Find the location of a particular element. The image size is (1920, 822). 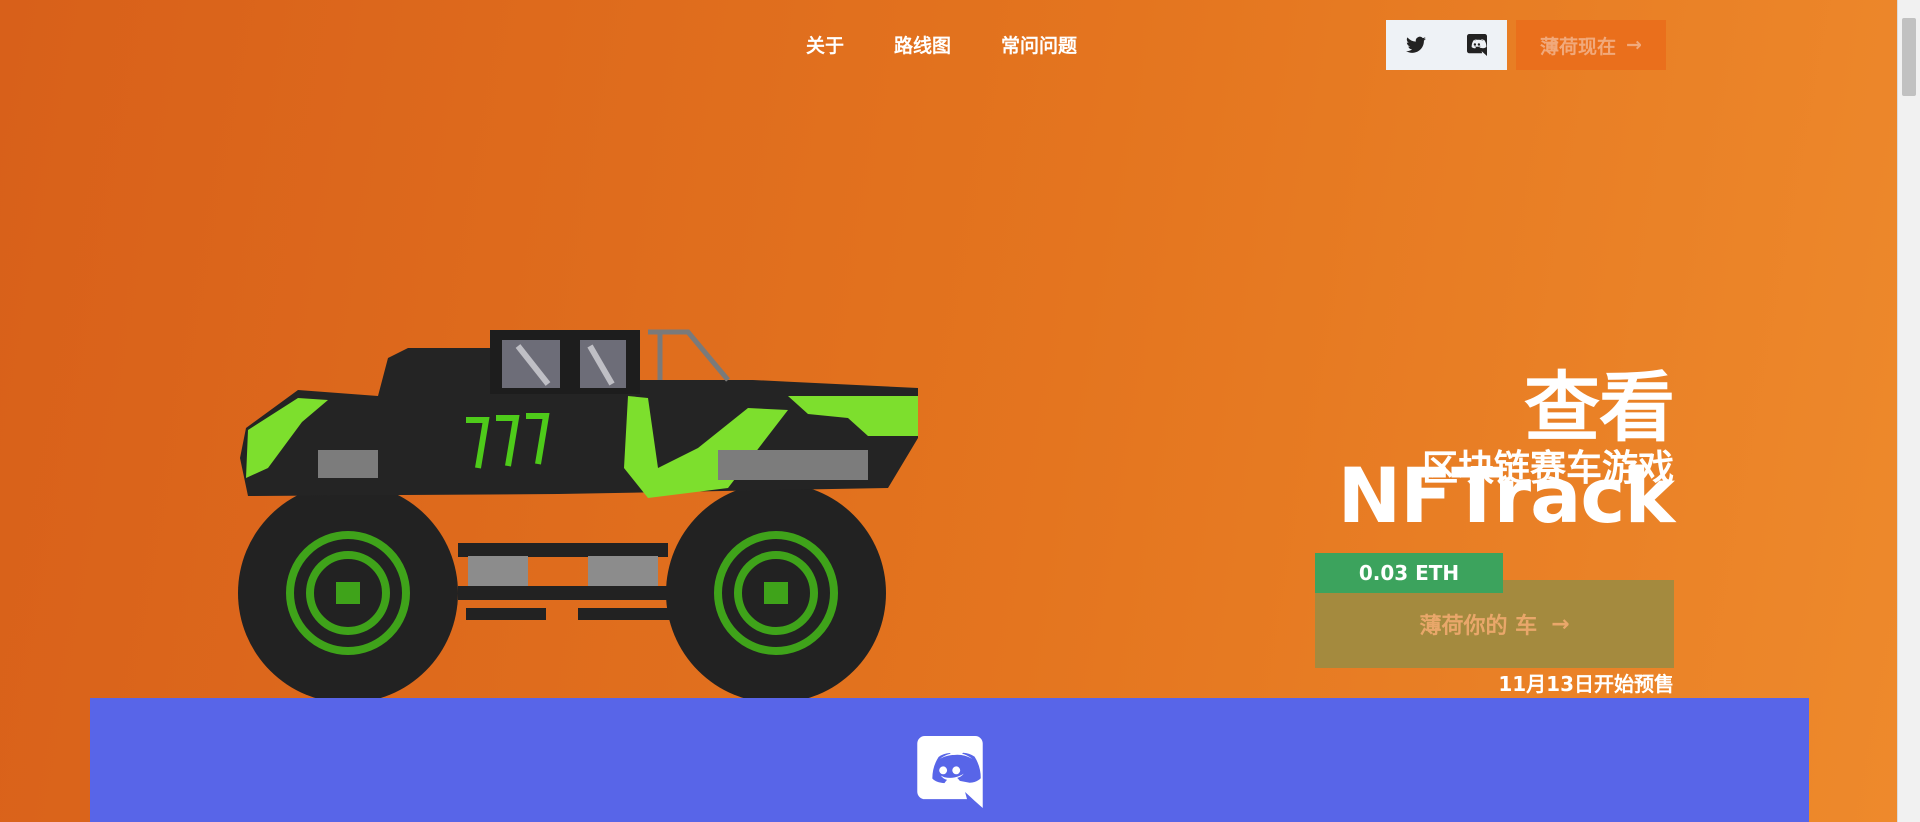

vertical-scrollbar is located at coordinates (1908, 411).